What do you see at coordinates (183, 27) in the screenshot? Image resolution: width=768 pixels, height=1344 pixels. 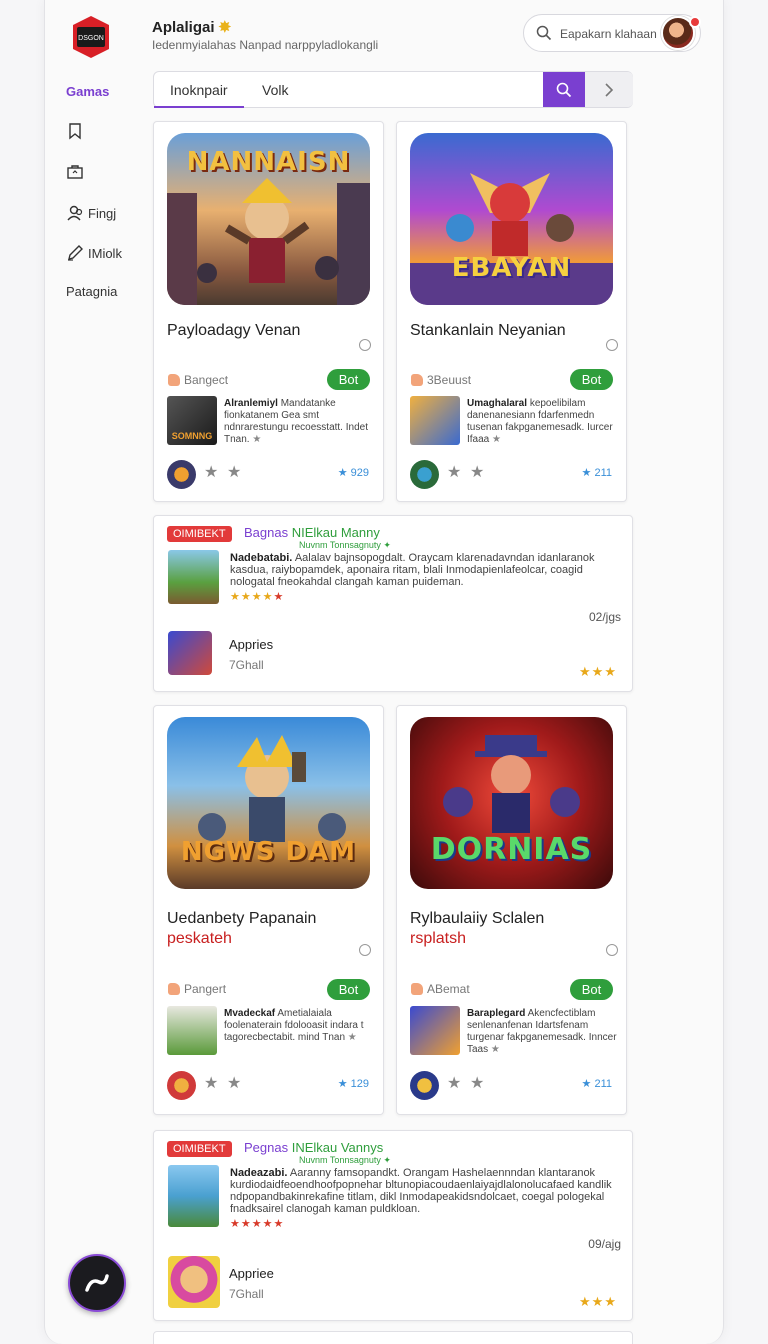 I see `app-title-text: Aplaligai` at bounding box center [183, 27].